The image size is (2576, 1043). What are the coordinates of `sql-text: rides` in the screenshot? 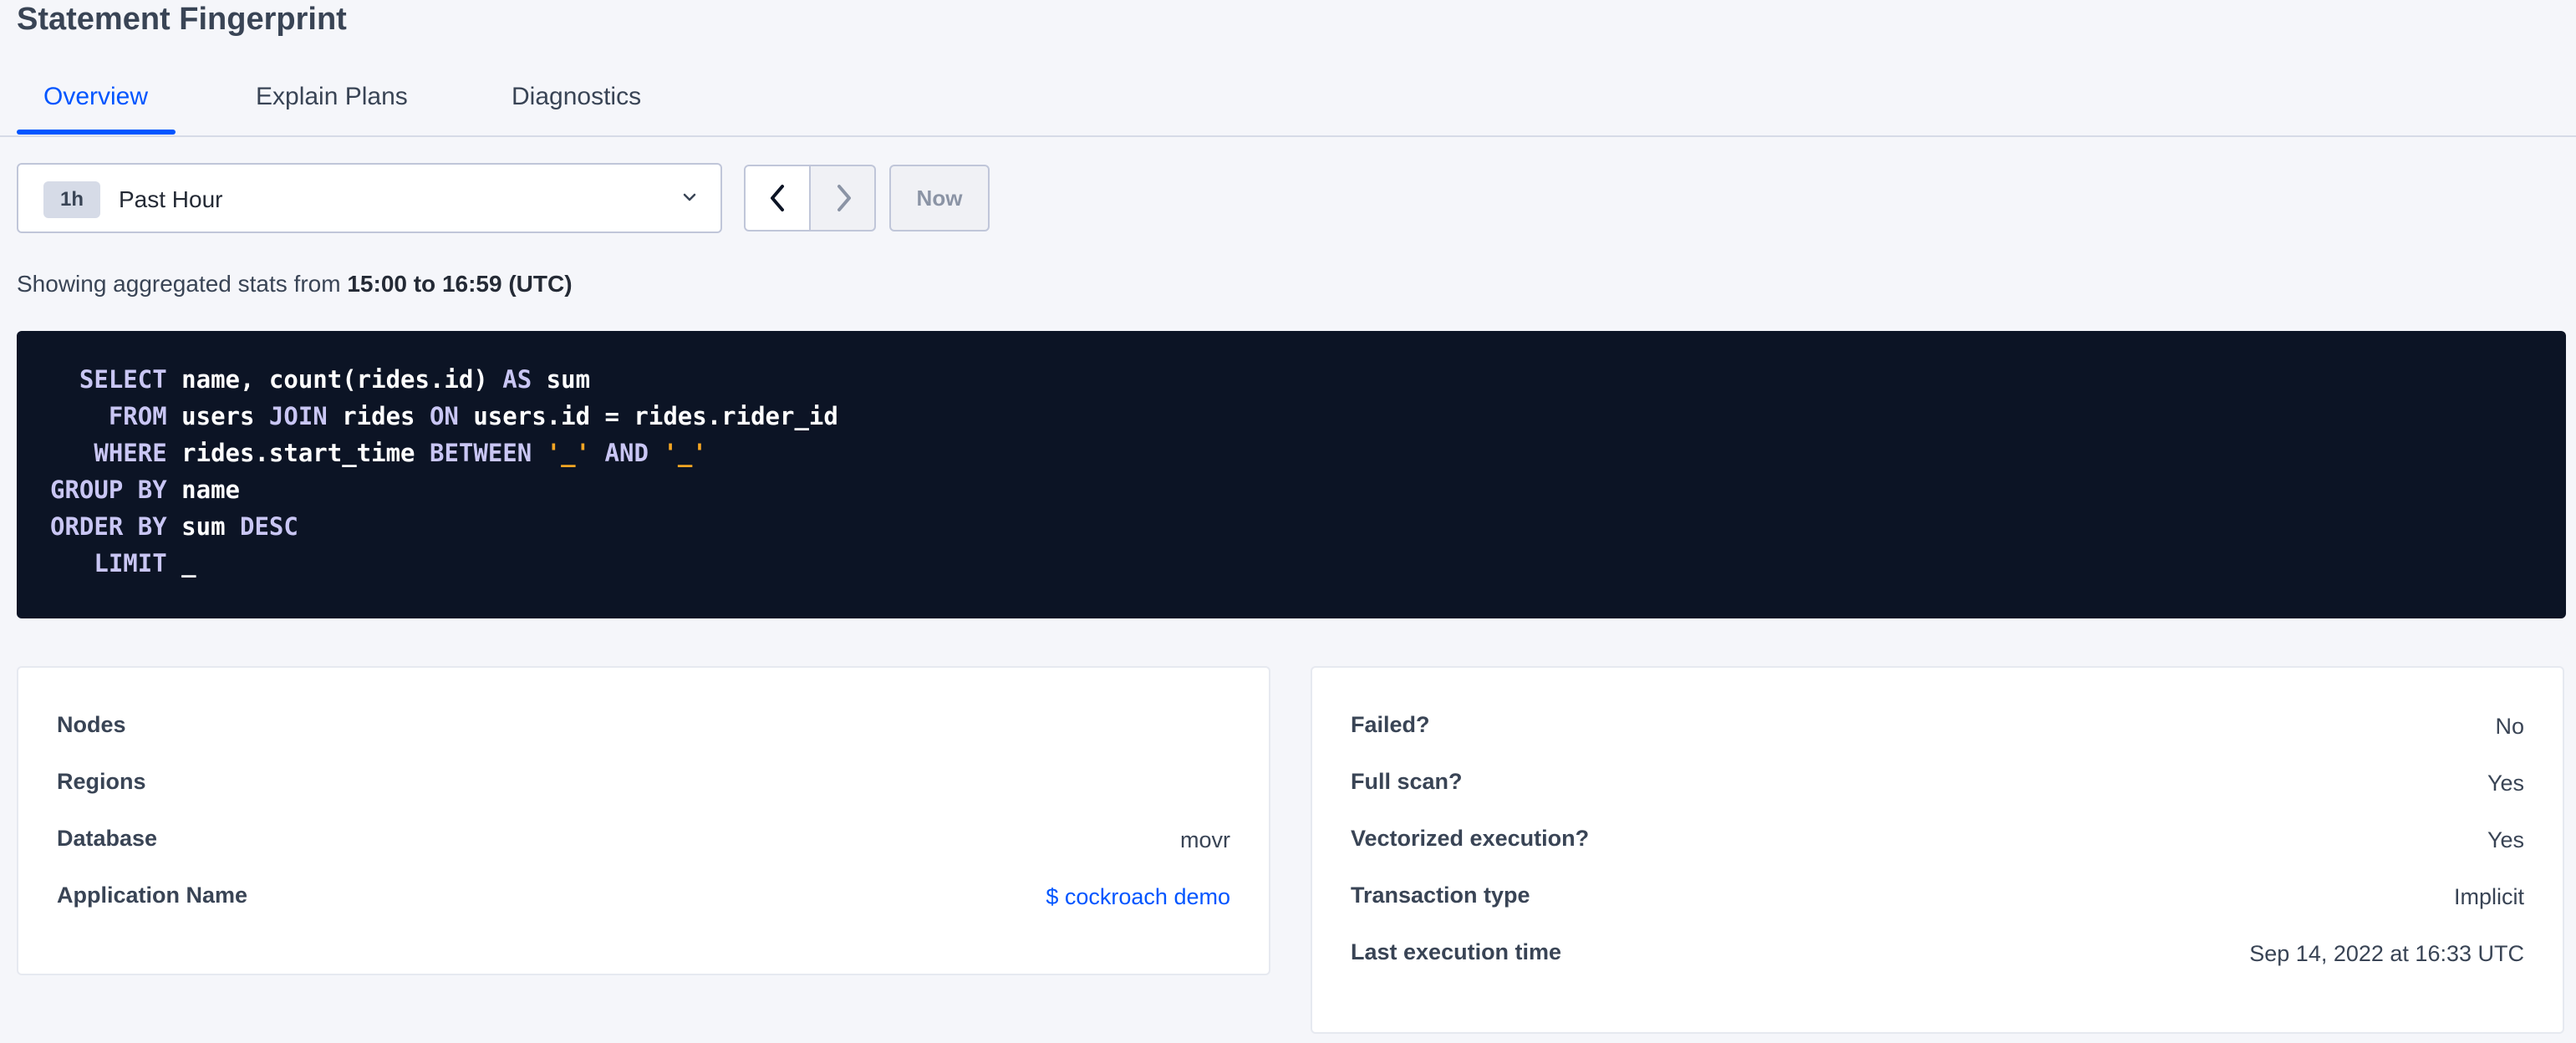 It's located at (378, 416).